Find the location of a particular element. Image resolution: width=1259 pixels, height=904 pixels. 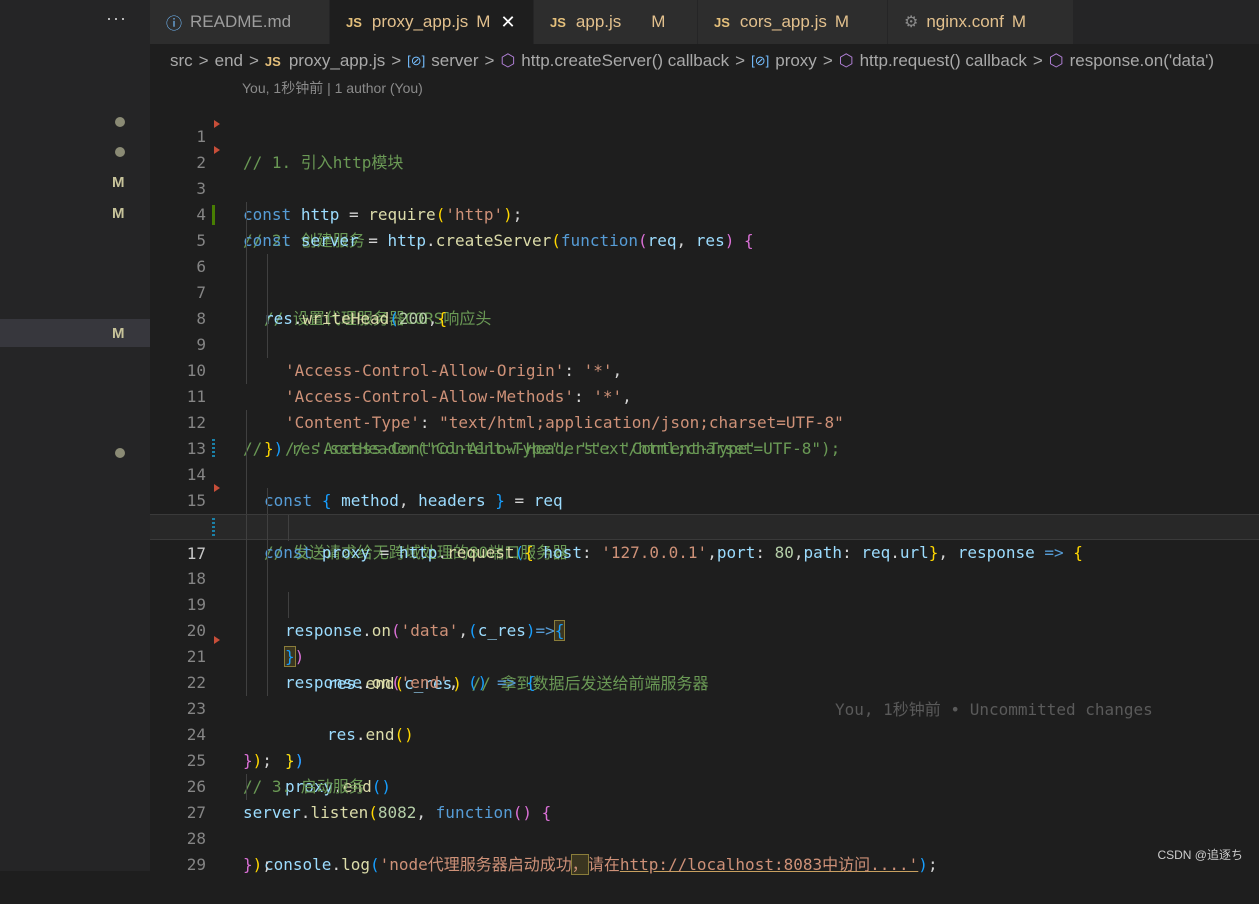

code-line: 2 const http = require('http'); is located at coordinates (704, 172).